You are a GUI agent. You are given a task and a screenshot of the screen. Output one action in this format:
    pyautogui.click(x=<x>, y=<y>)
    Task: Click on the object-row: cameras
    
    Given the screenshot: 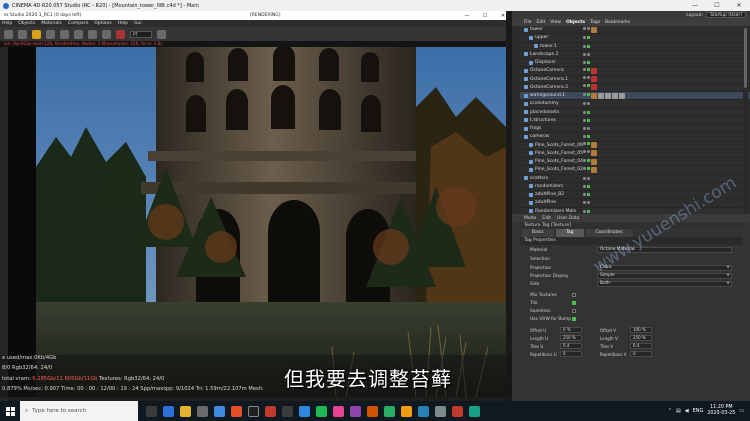 What is the action you would take?
    pyautogui.click(x=635, y=137)
    